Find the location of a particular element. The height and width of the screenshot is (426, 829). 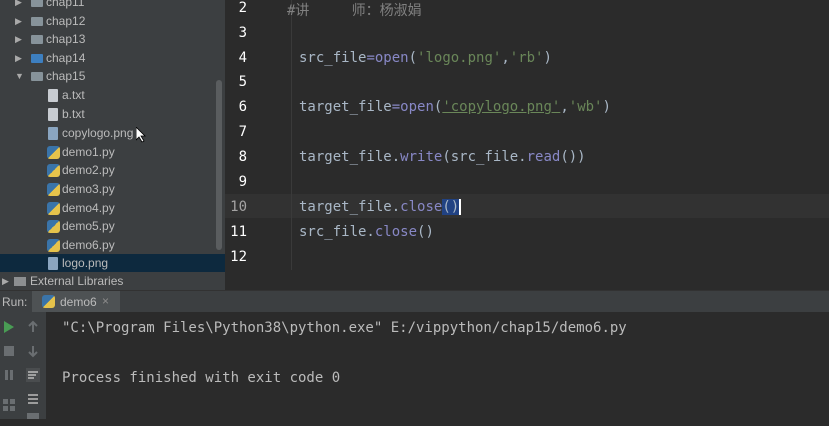

code-token: (src_file. is located at coordinates (484, 157).